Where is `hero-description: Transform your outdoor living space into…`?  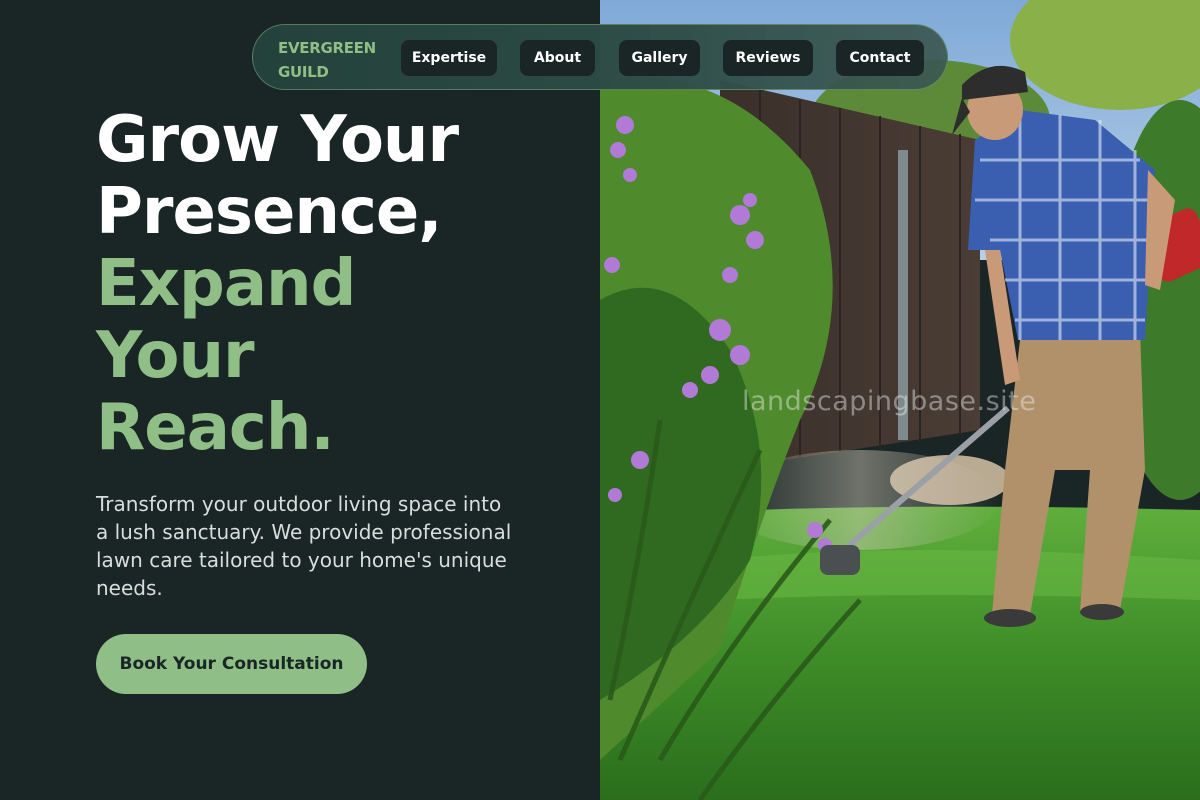 hero-description: Transform your outdoor living space into… is located at coordinates (304, 546).